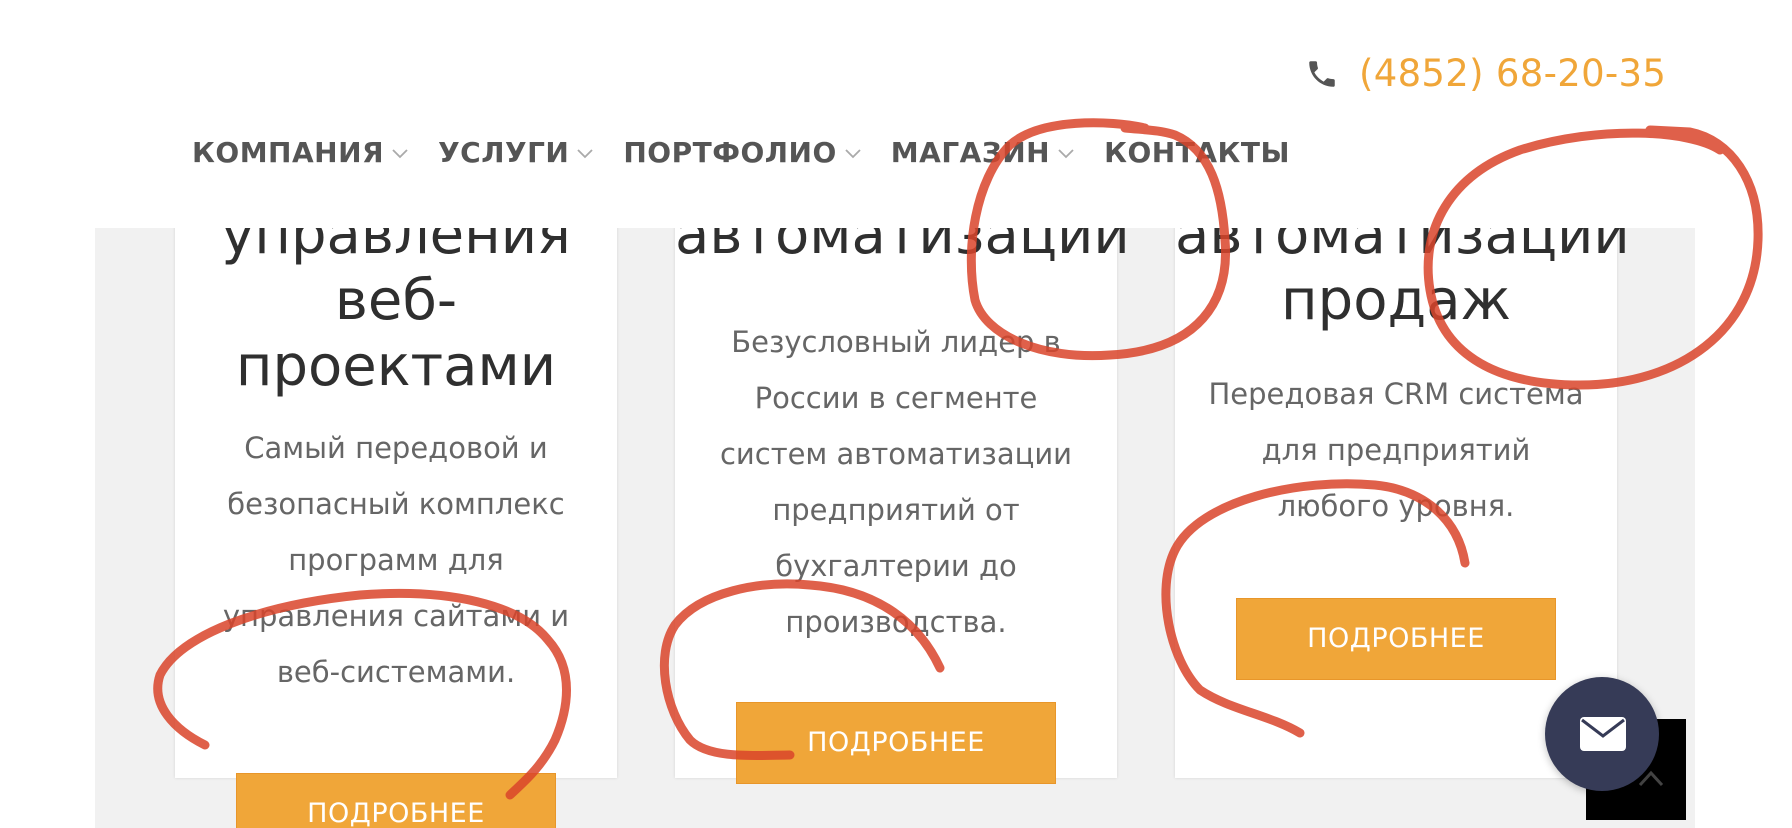 This screenshot has height=828, width=1792. I want to click on chat-button, so click(1602, 734).